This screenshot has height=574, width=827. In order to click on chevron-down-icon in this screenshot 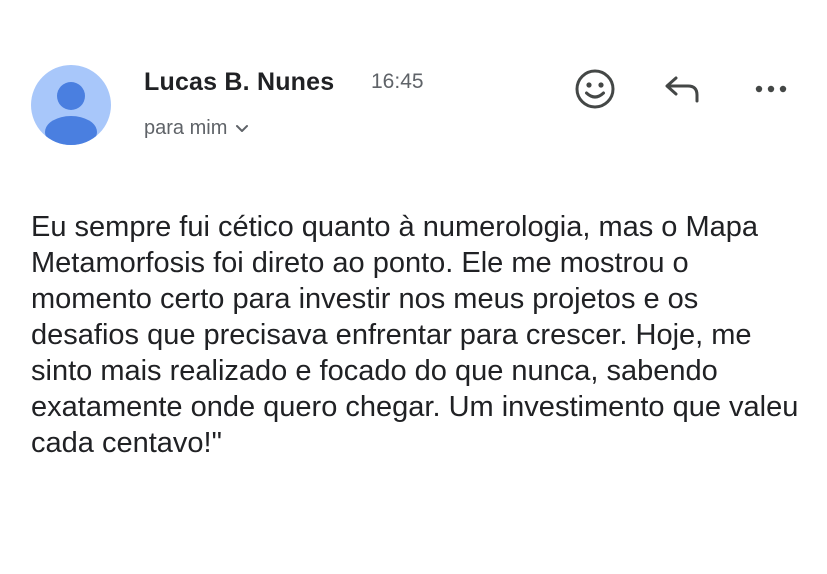, I will do `click(242, 128)`.